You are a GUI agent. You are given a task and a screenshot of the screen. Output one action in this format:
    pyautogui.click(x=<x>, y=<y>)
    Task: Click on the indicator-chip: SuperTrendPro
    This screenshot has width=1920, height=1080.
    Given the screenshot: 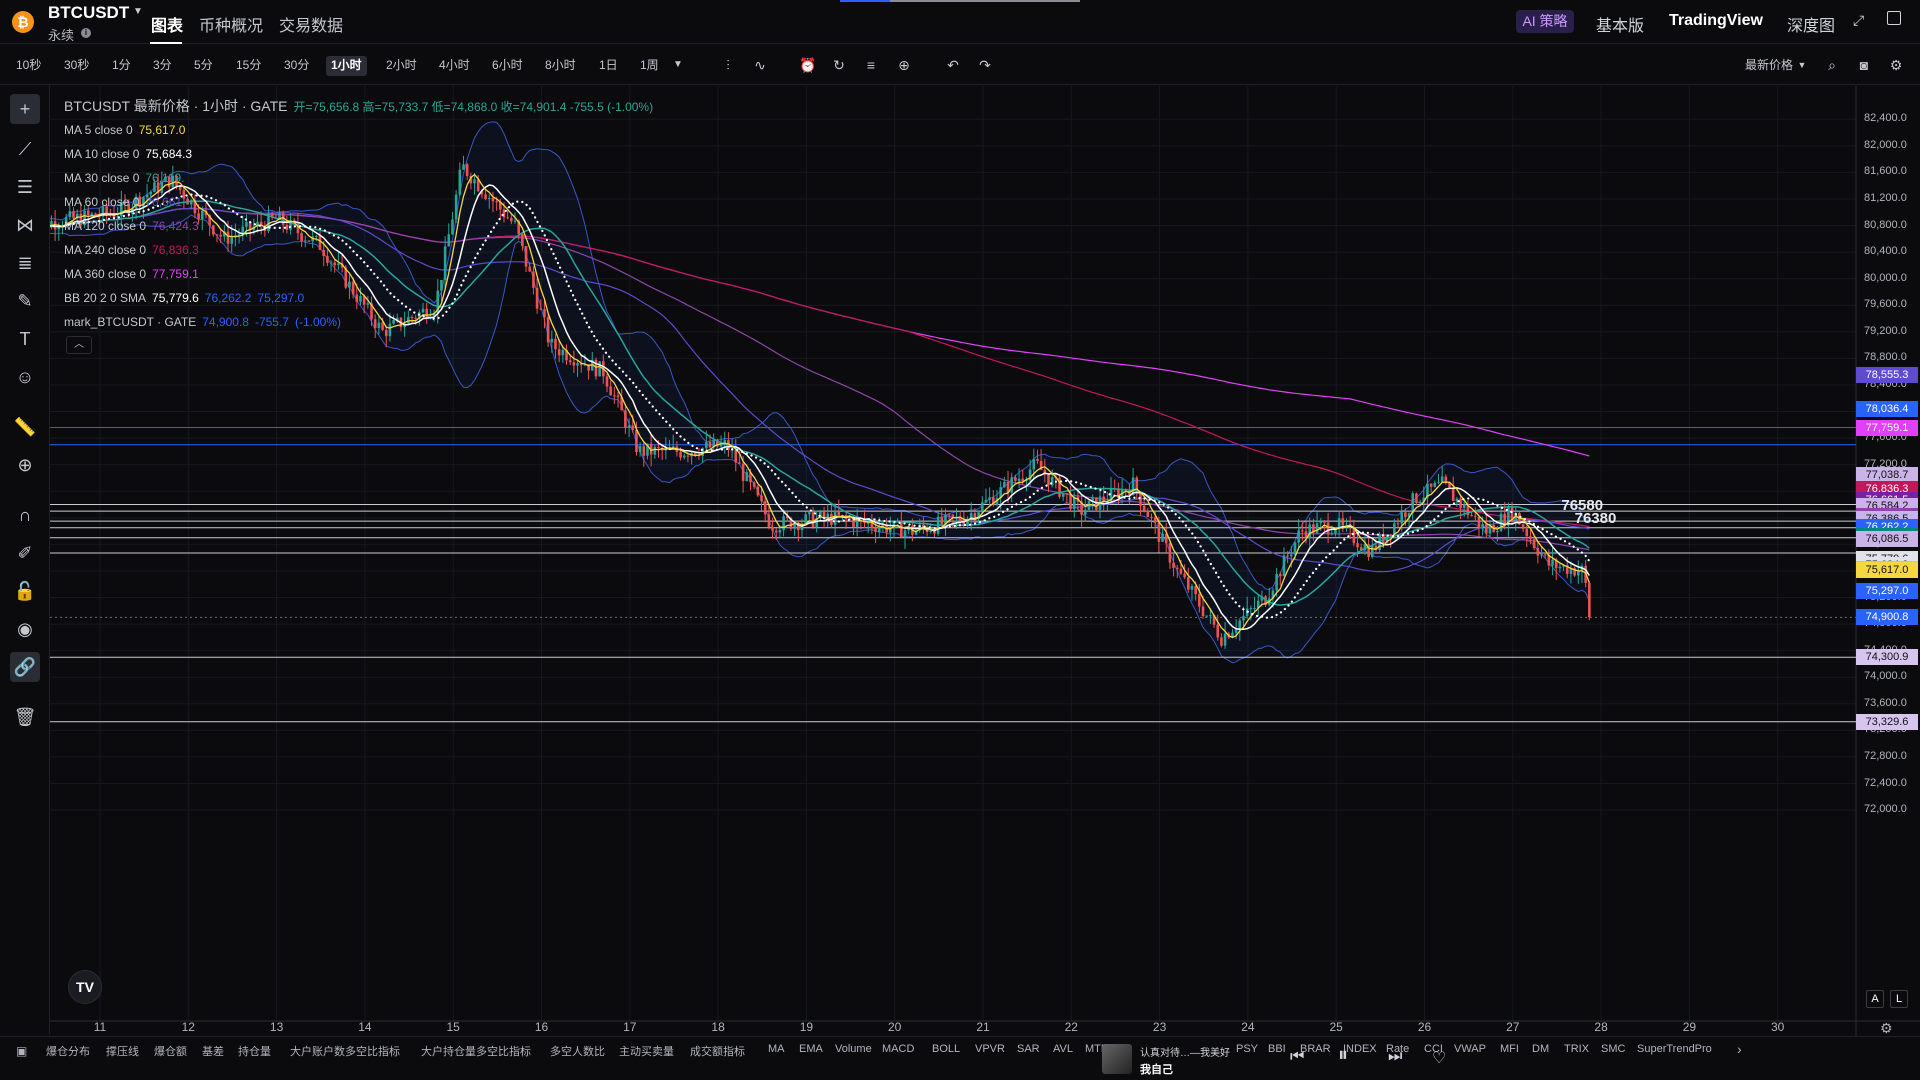 What is the action you would take?
    pyautogui.click(x=1674, y=1049)
    